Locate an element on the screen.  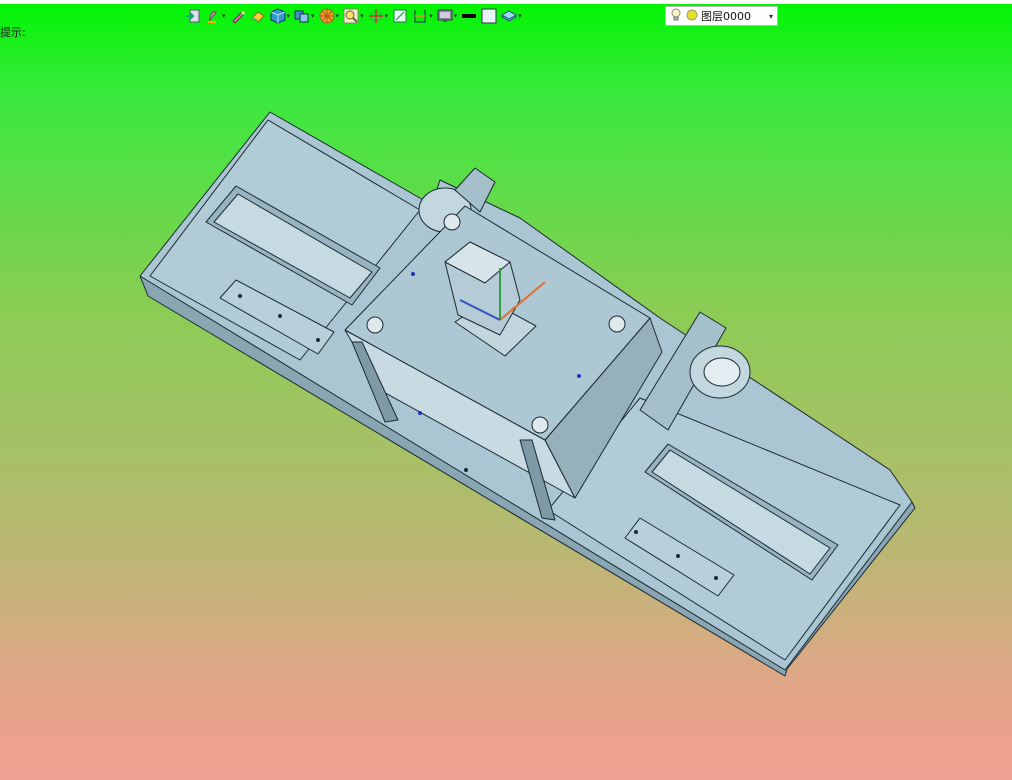
right-pulley-hole is located at coordinates (722, 372).